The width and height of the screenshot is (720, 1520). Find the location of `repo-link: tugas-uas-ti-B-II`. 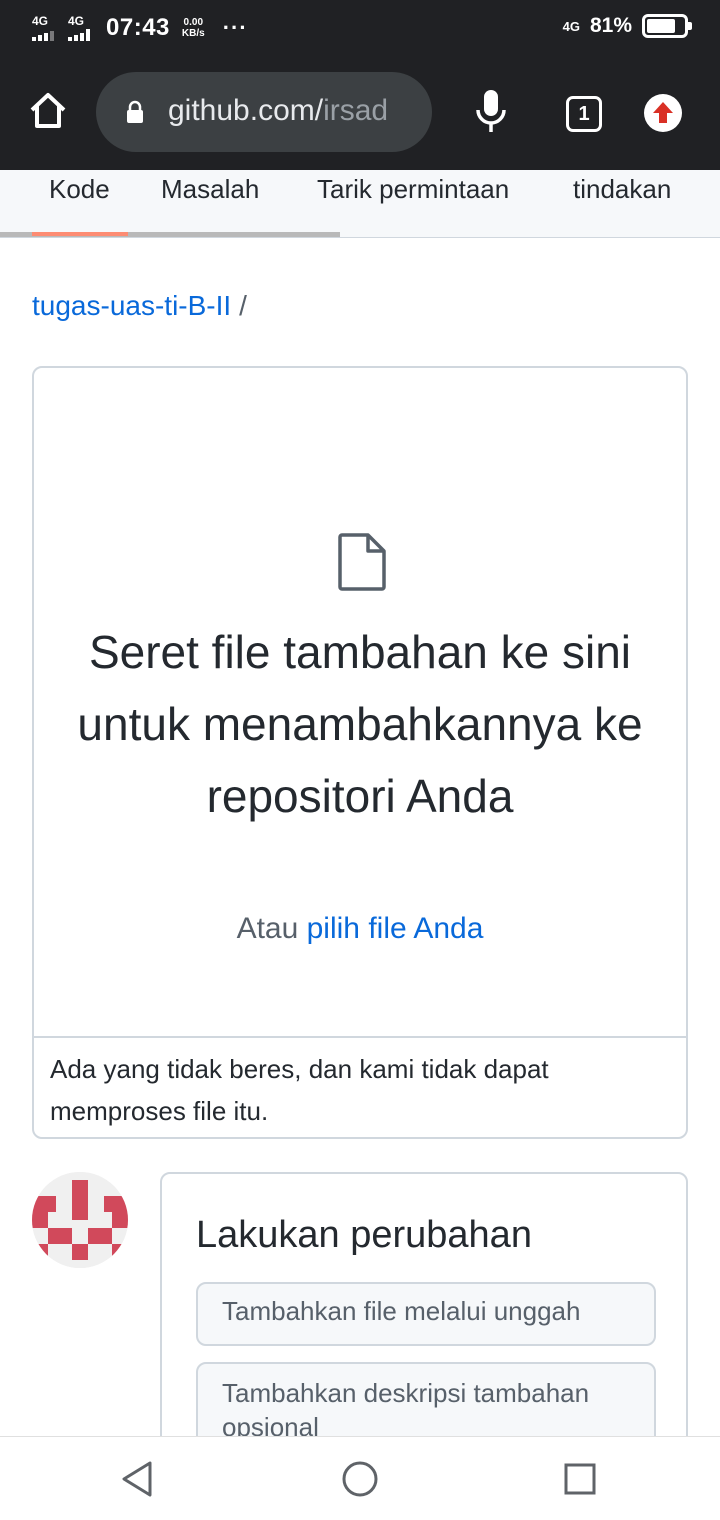

repo-link: tugas-uas-ti-B-II is located at coordinates (131, 305).